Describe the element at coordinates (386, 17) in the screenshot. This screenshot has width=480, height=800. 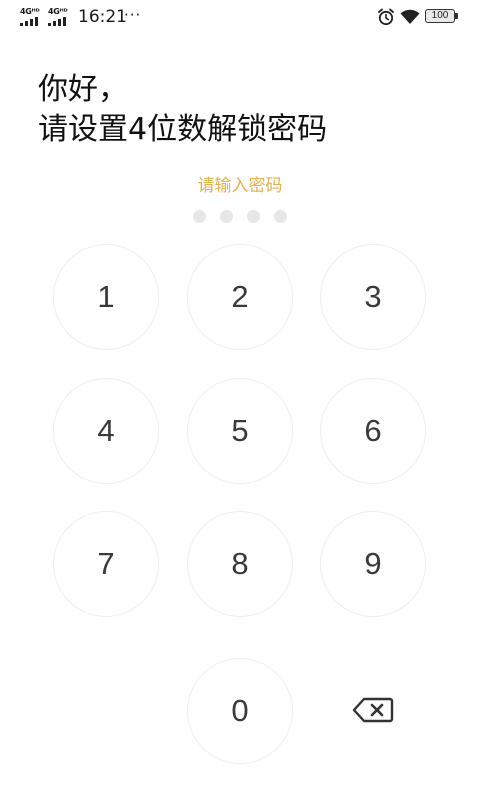
I see `alarm-icon` at that location.